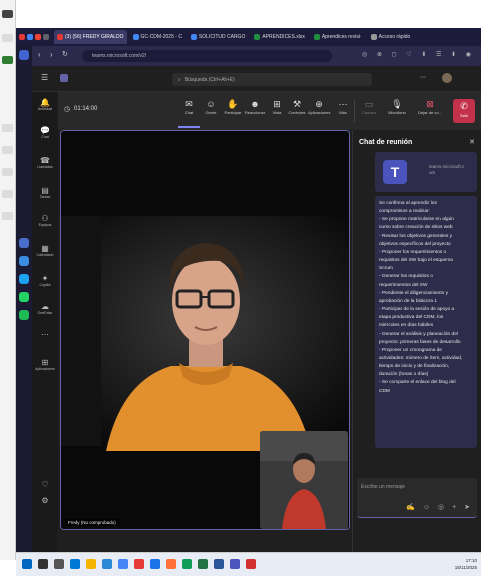  Describe the element at coordinates (24, 279) in the screenshot. I see `messenger-icon` at that location.